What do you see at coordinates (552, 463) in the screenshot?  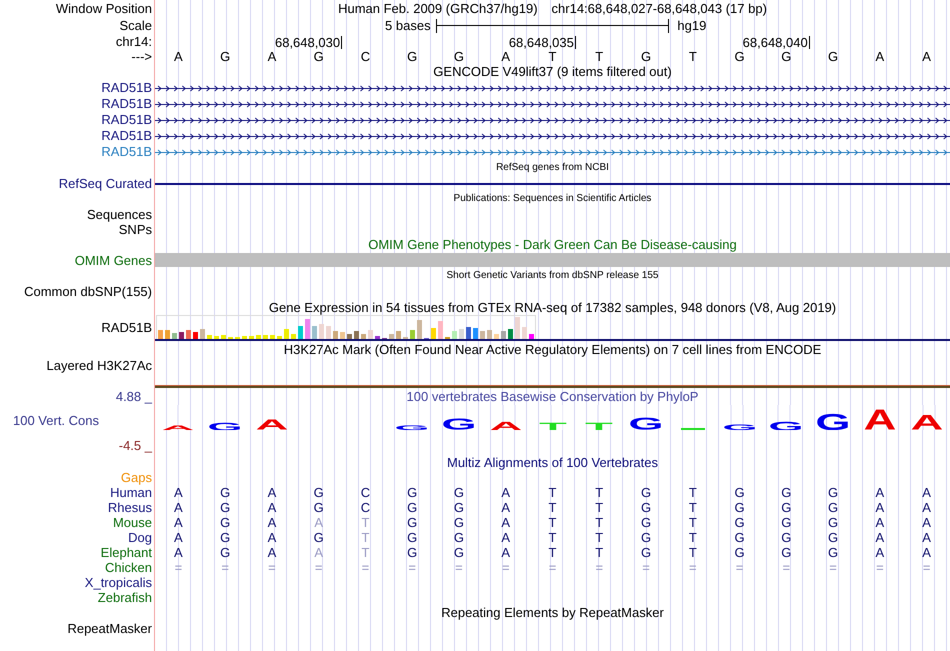 I see `track-title: Multiz Alignments of 100 Vertebrates` at bounding box center [552, 463].